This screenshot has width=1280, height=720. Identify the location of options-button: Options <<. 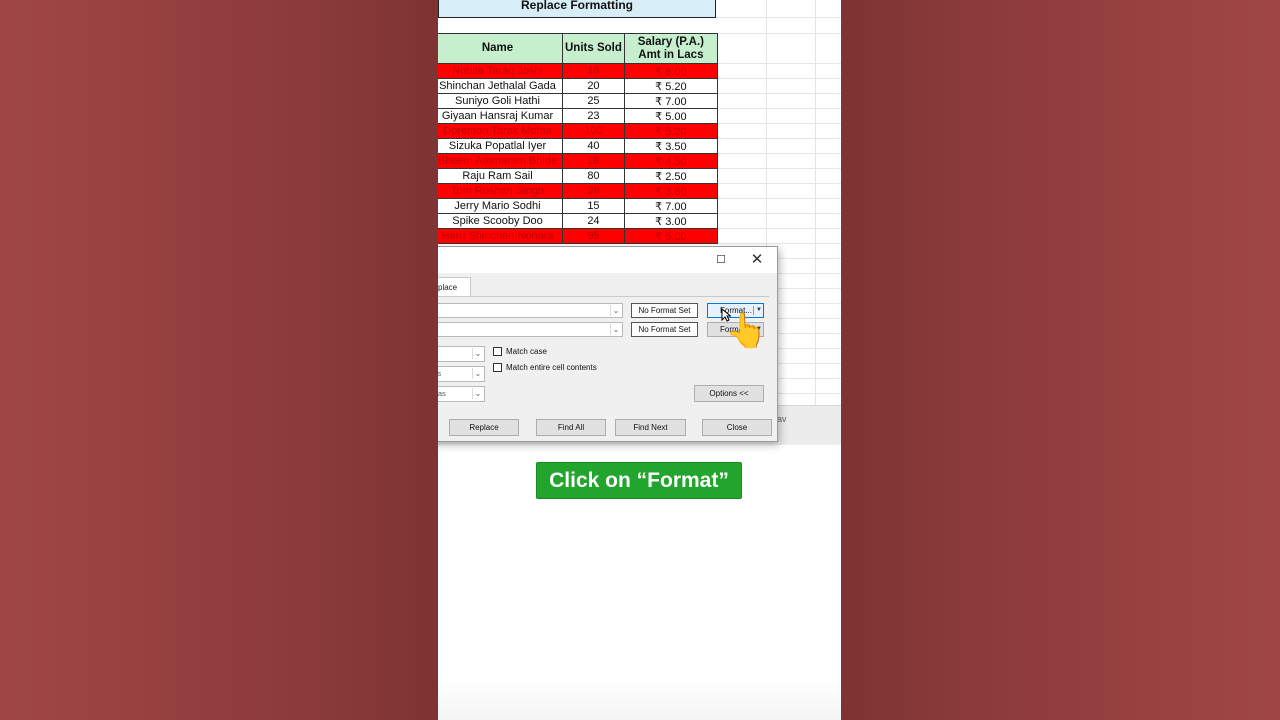
(729, 393).